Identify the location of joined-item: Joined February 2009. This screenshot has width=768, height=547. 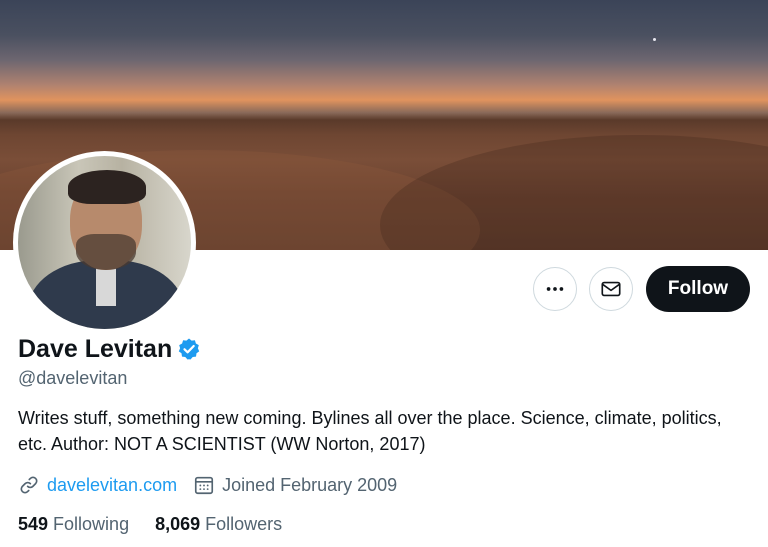
(295, 485).